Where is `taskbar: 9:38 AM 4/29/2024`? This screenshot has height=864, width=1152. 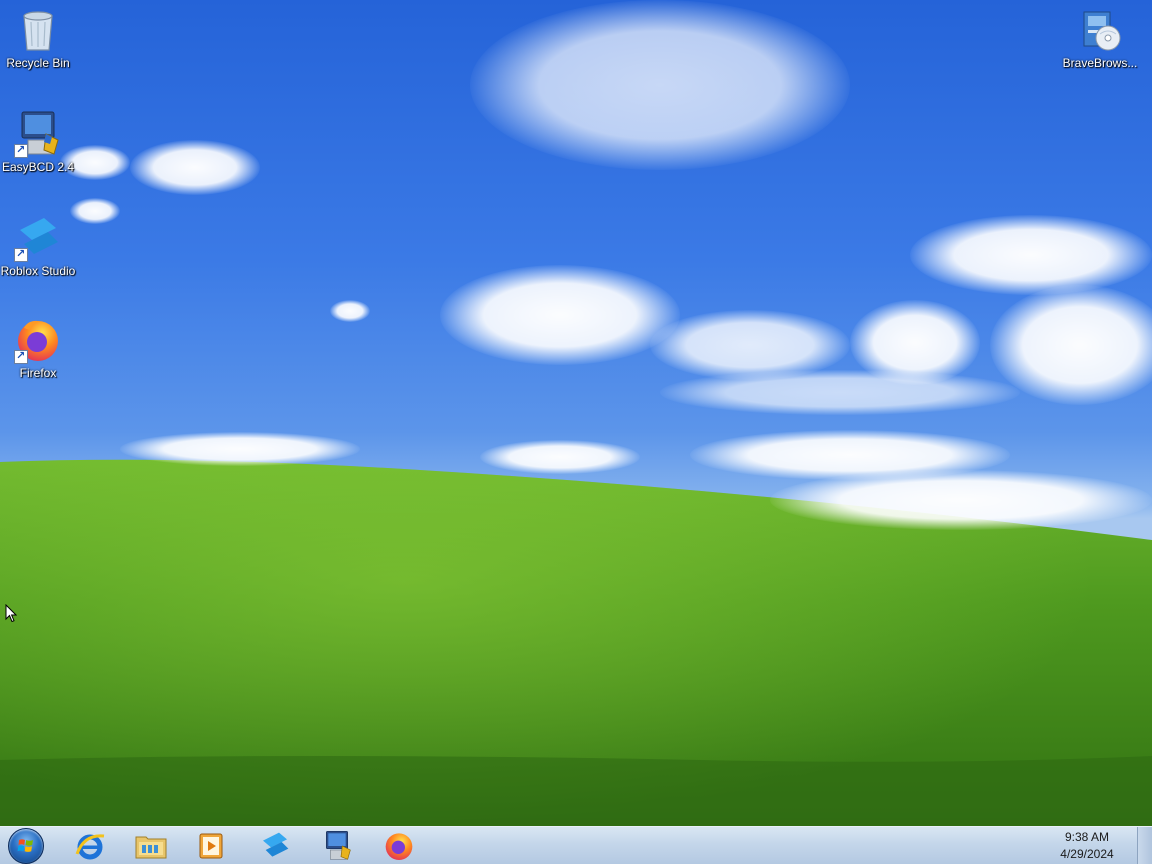 taskbar: 9:38 AM 4/29/2024 is located at coordinates (576, 845).